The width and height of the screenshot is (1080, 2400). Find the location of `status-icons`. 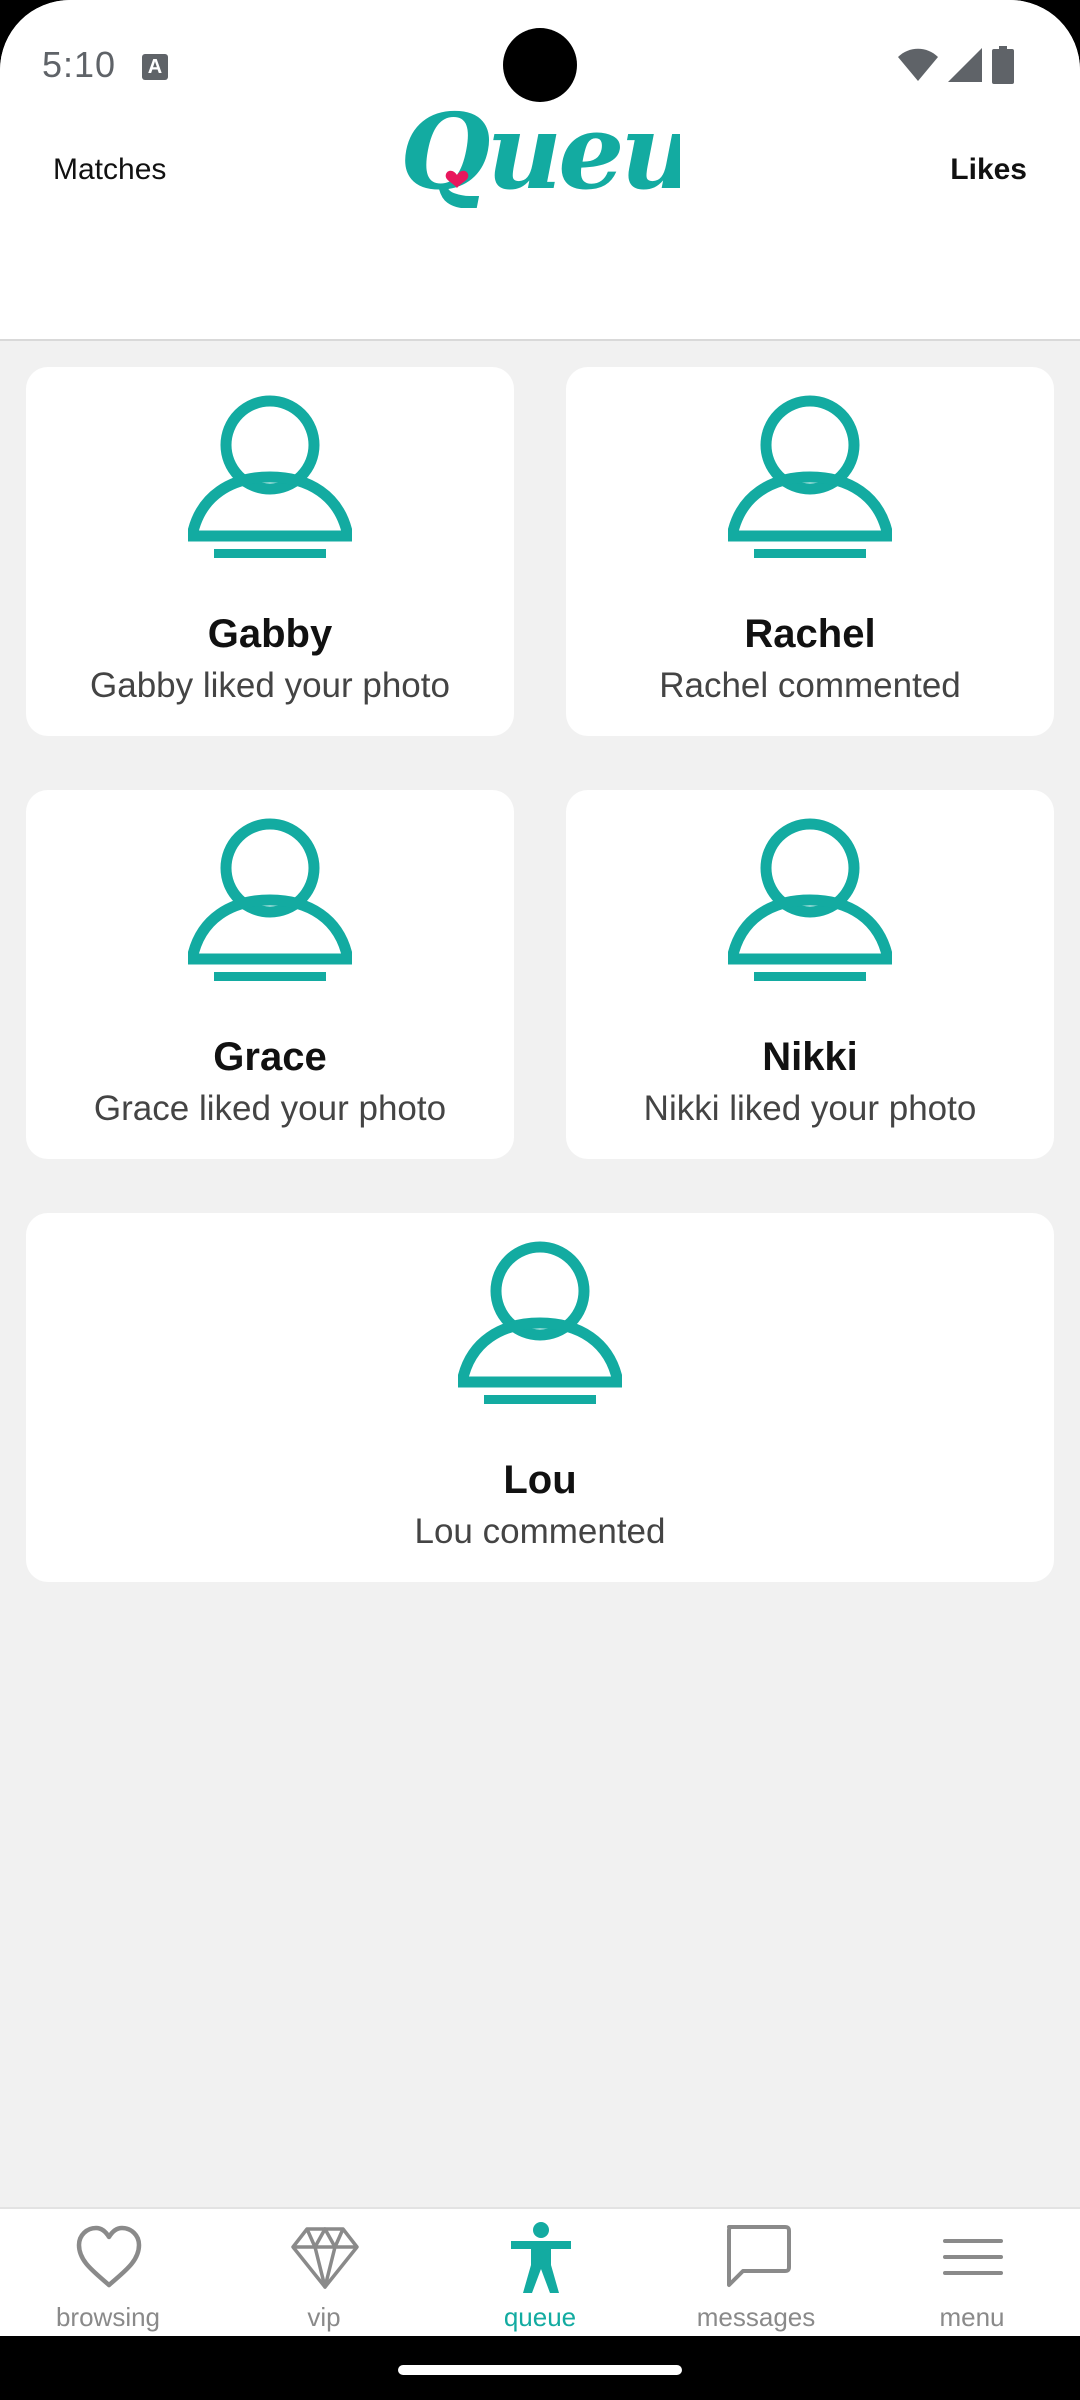

status-icons is located at coordinates (956, 65).